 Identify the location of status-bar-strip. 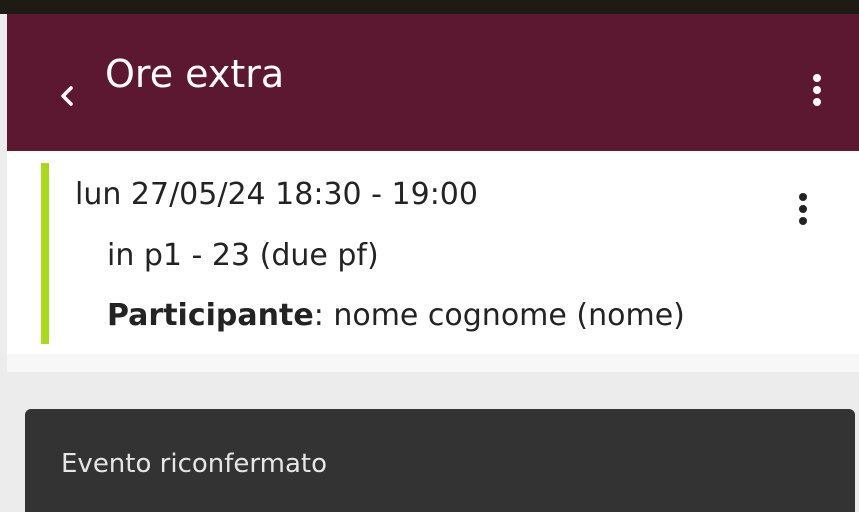
(429, 7).